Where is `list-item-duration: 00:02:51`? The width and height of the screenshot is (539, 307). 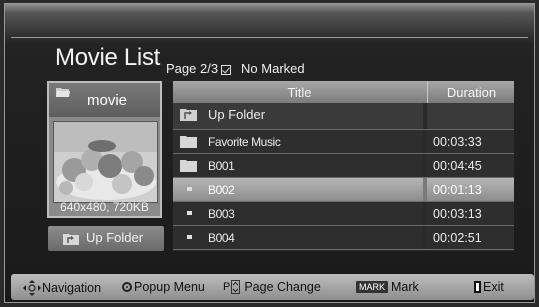 list-item-duration: 00:02:51 is located at coordinates (457, 238).